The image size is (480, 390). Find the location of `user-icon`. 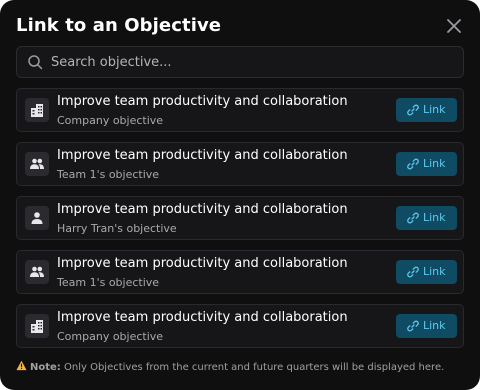

user-icon is located at coordinates (37, 218).